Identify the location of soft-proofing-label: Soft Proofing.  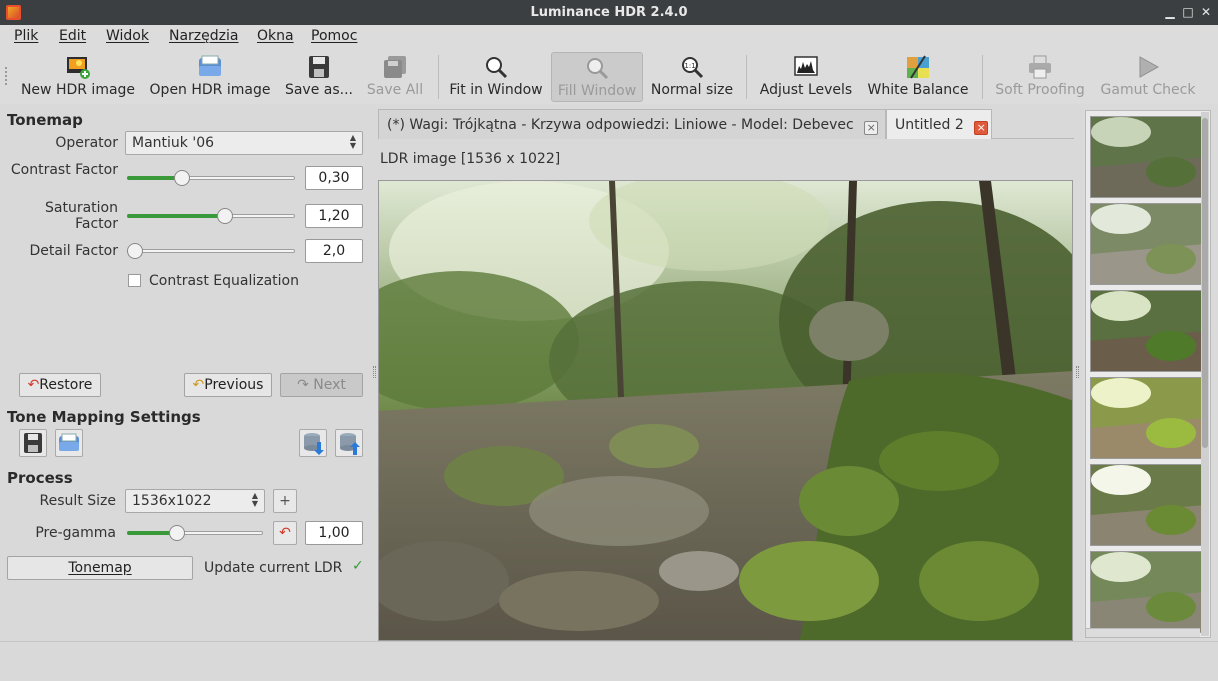
(1040, 90).